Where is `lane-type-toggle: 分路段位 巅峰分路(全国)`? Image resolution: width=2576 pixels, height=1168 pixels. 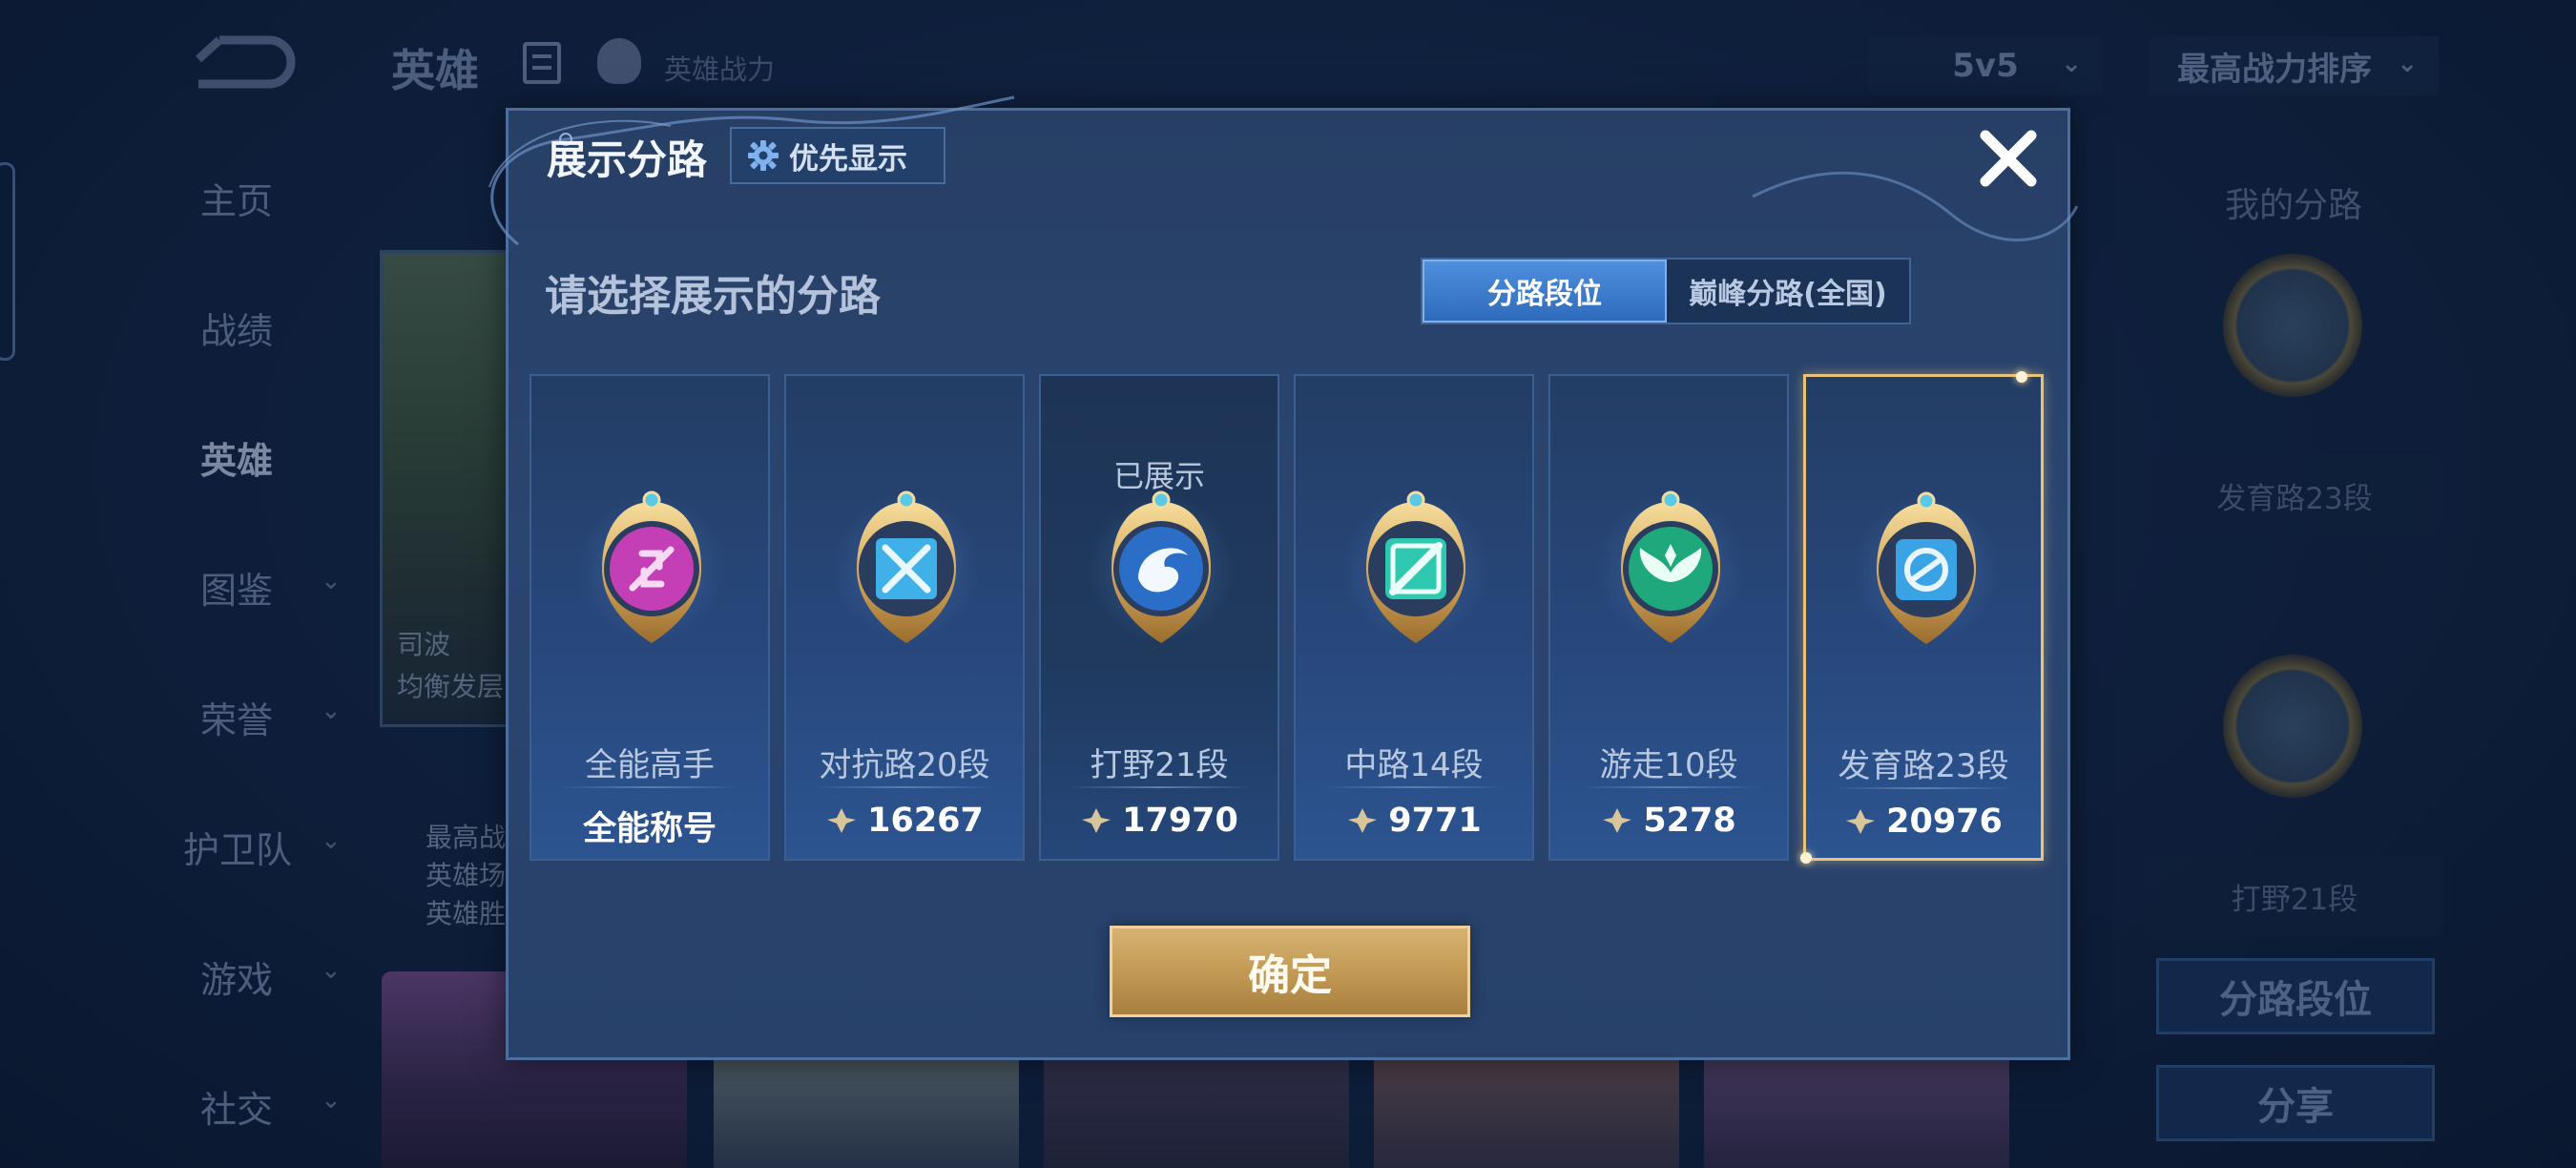 lane-type-toggle: 分路段位 巅峰分路(全国) is located at coordinates (1666, 291).